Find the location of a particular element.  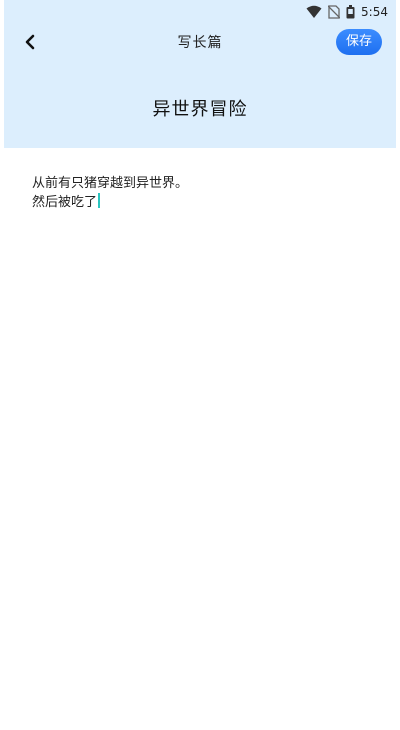

editor-line-2: 然后被吃了 is located at coordinates (202, 202).